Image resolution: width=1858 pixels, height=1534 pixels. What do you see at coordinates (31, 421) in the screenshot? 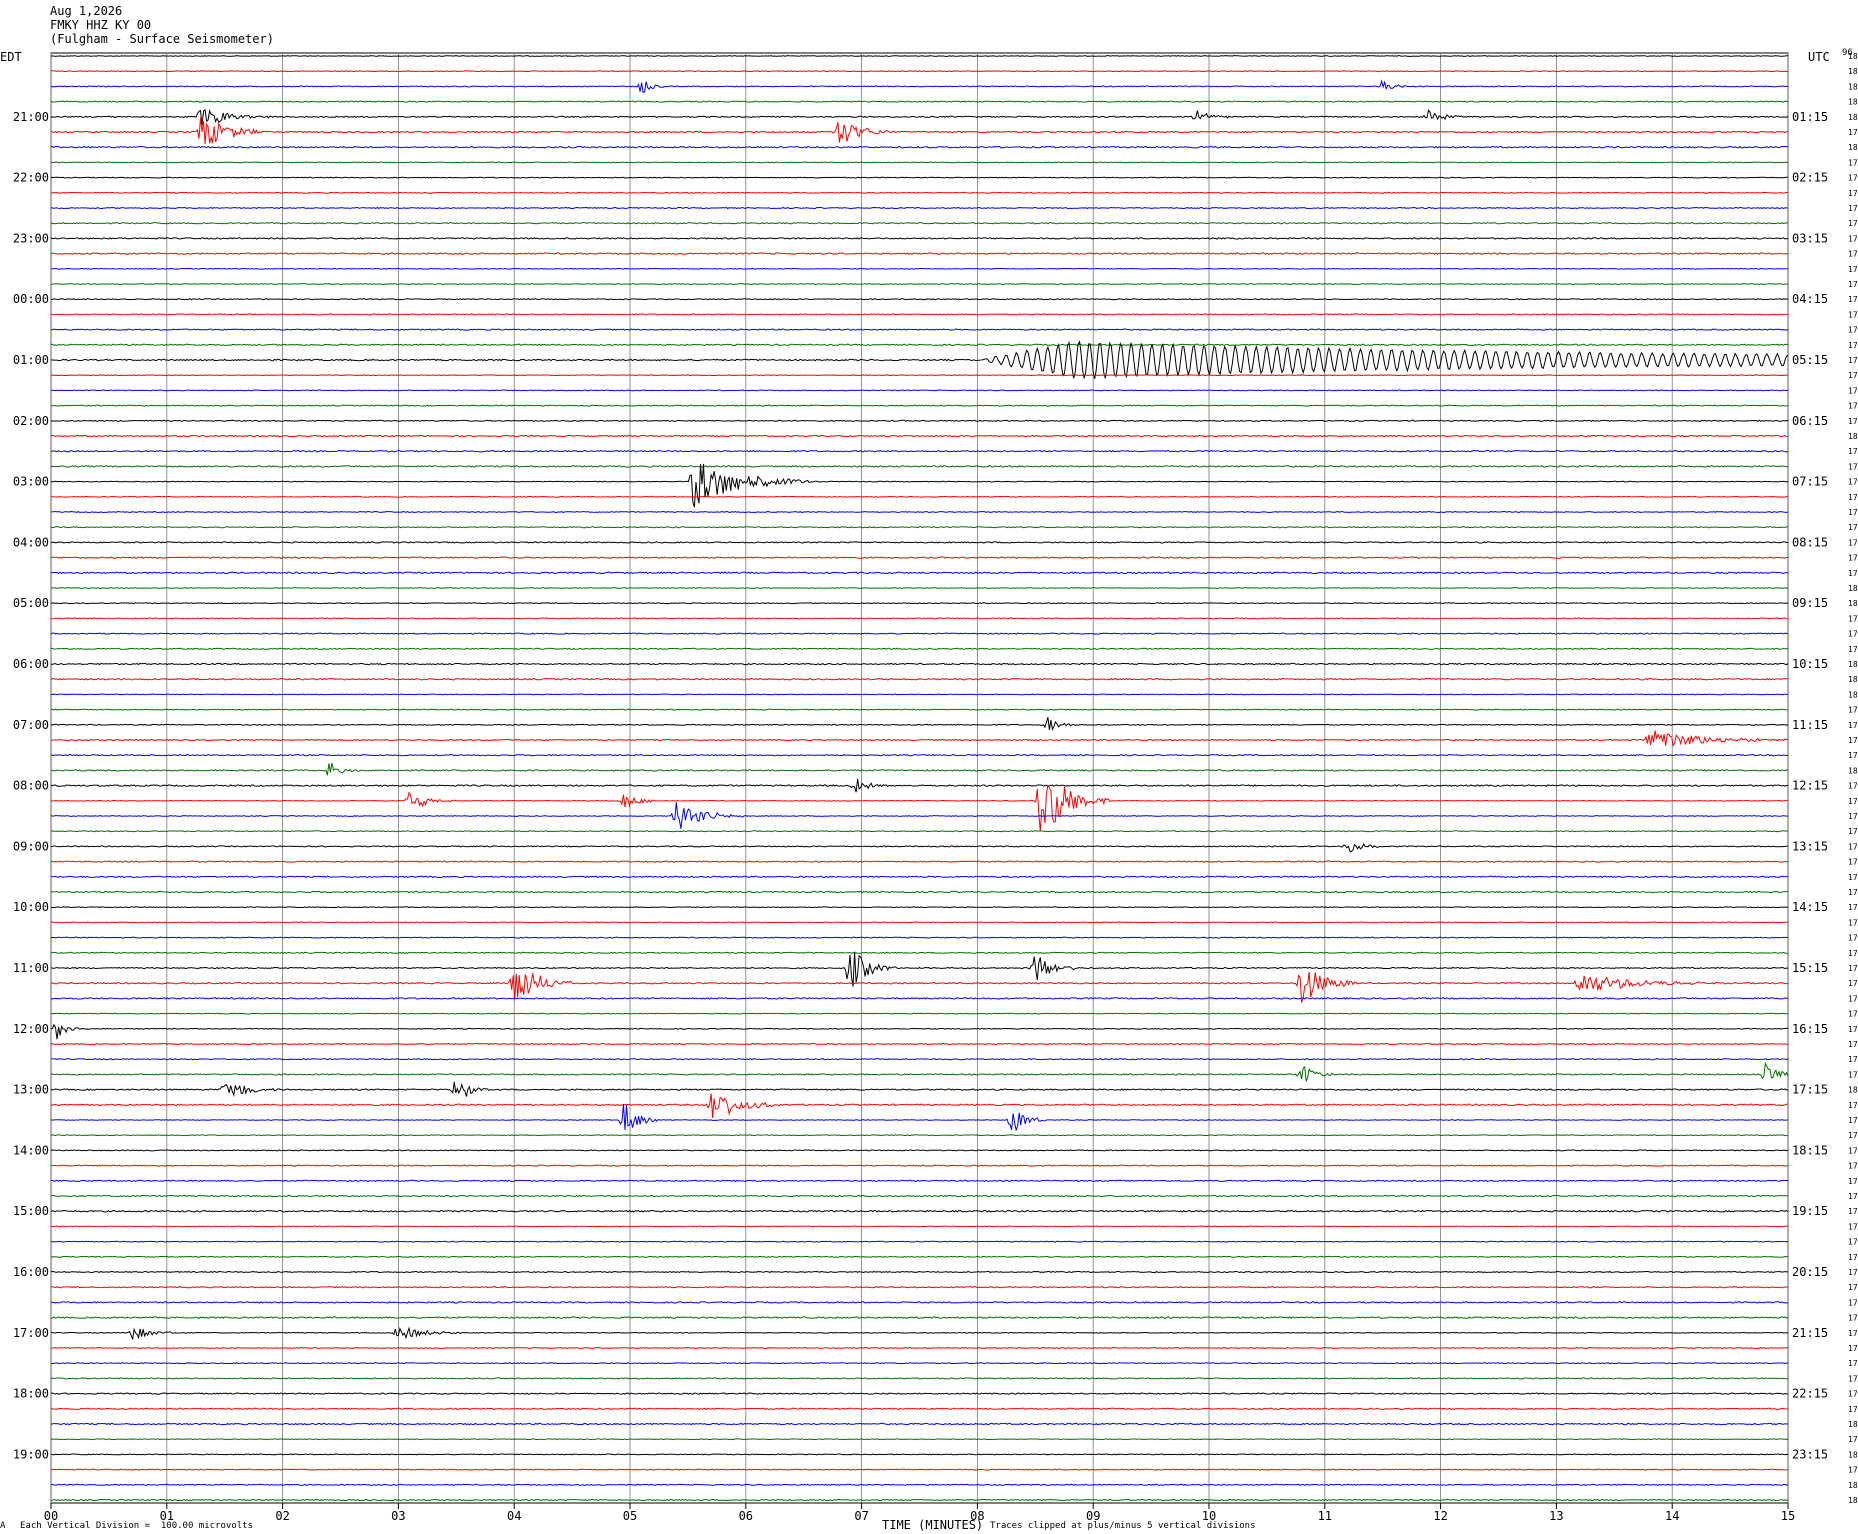
I see `left-hour-label: 02:00` at bounding box center [31, 421].